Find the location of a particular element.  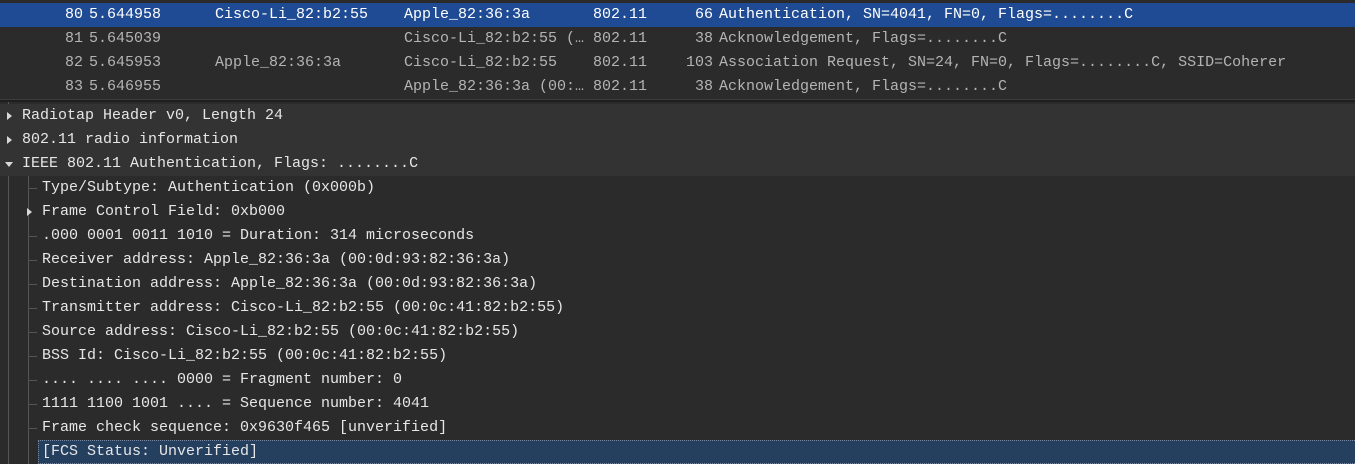

packet-time: 5.645953 is located at coordinates (125, 62).